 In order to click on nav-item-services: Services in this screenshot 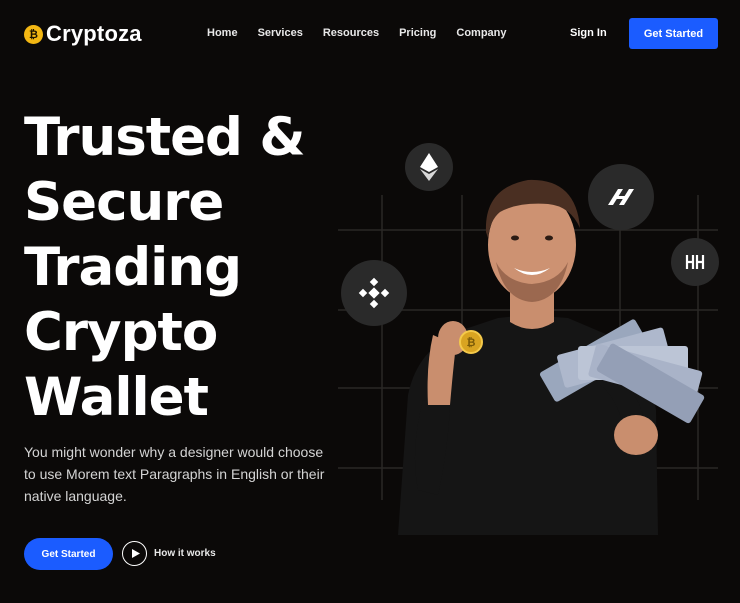, I will do `click(280, 33)`.